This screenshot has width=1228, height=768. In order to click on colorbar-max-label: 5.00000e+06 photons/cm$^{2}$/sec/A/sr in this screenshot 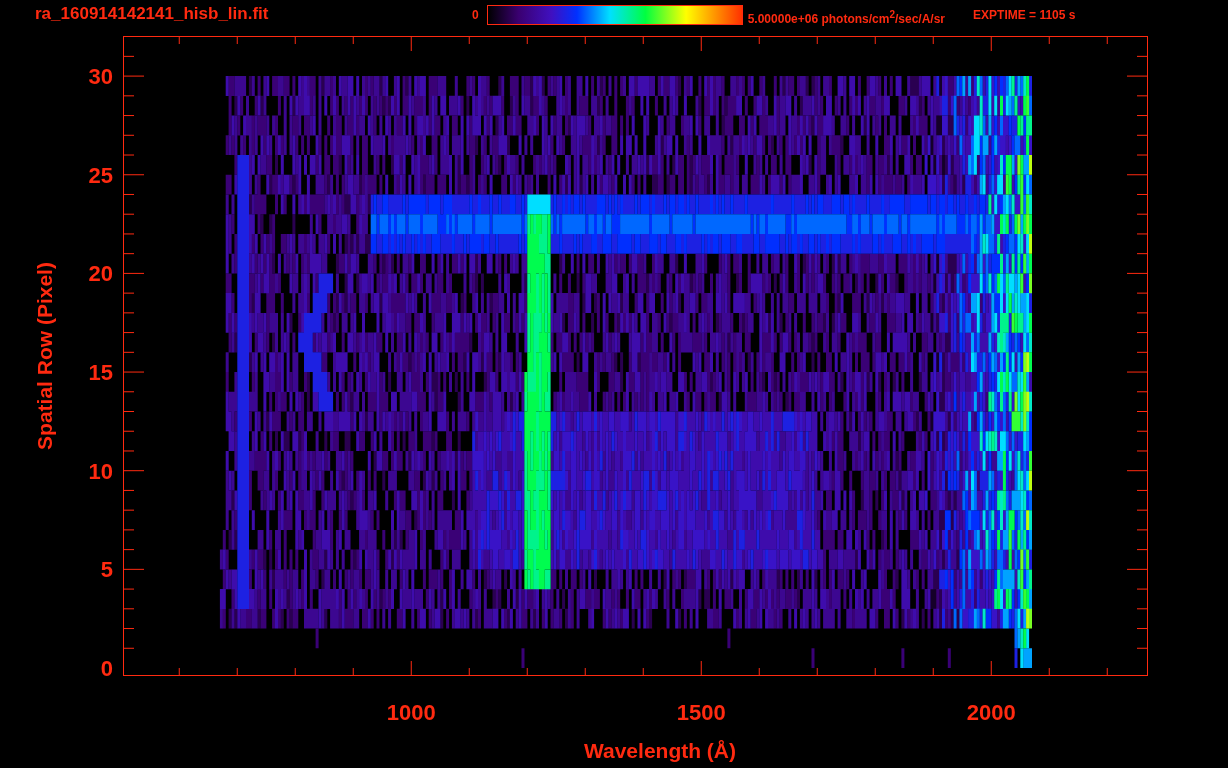, I will do `click(846, 18)`.